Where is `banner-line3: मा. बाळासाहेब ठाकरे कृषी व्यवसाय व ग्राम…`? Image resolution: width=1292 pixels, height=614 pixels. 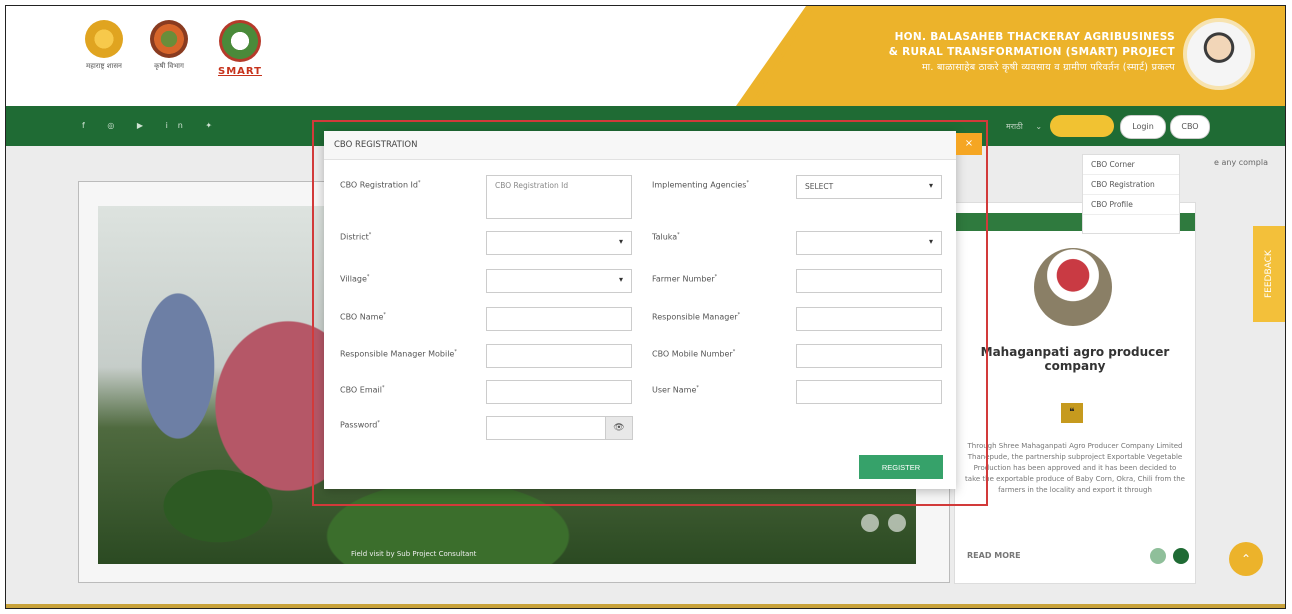
banner-line3: मा. बाळासाहेब ठाकरे कृषी व्यवसाय व ग्राम… is located at coordinates (1048, 67).